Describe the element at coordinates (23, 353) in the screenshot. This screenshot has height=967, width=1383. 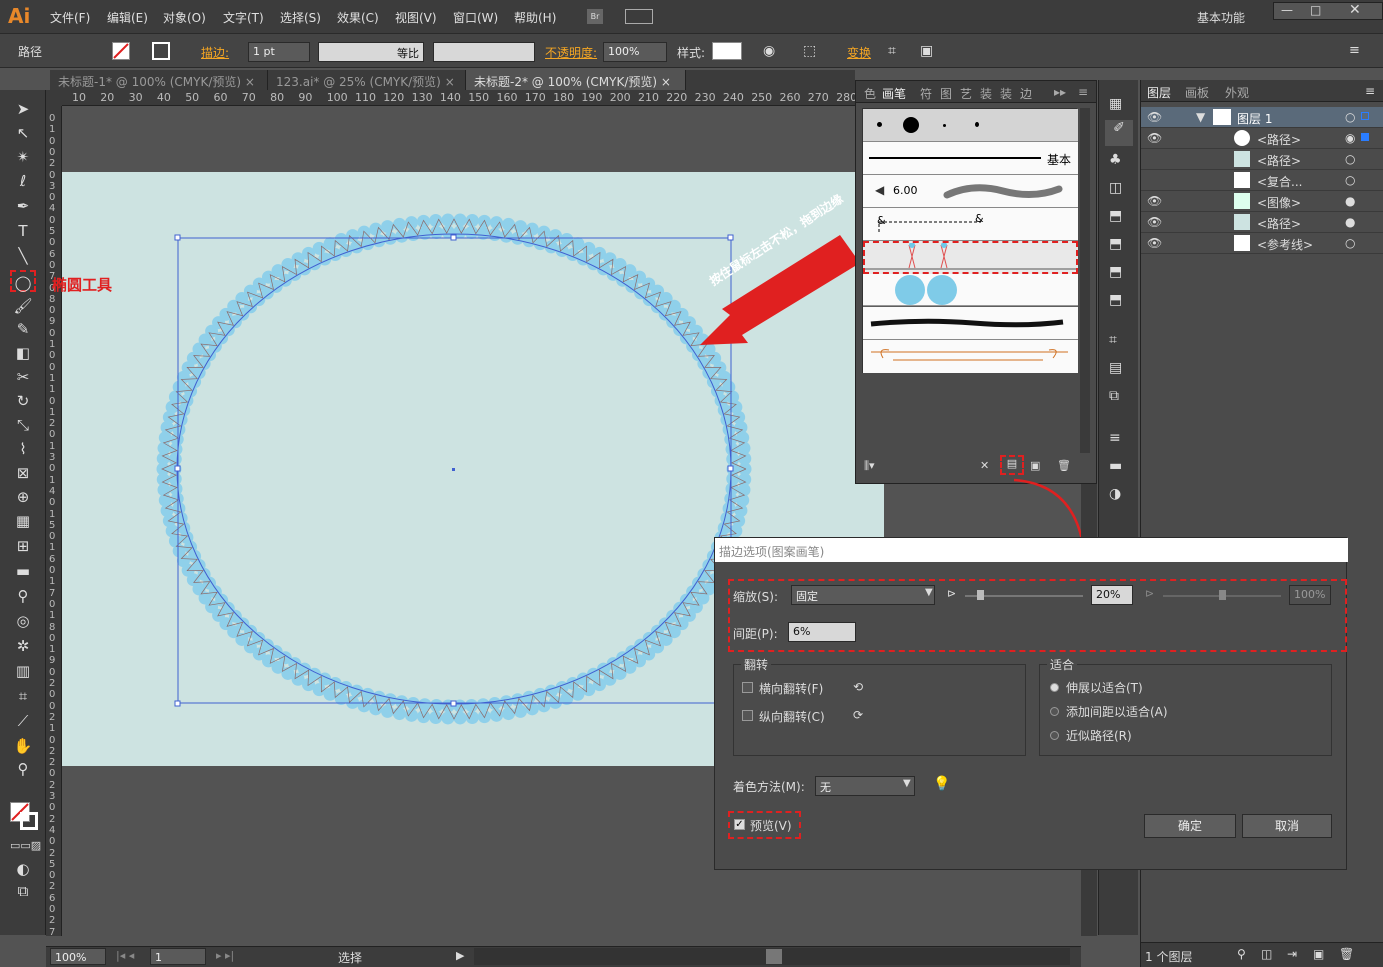
I see `eraser-tool-icon: ◧` at that location.